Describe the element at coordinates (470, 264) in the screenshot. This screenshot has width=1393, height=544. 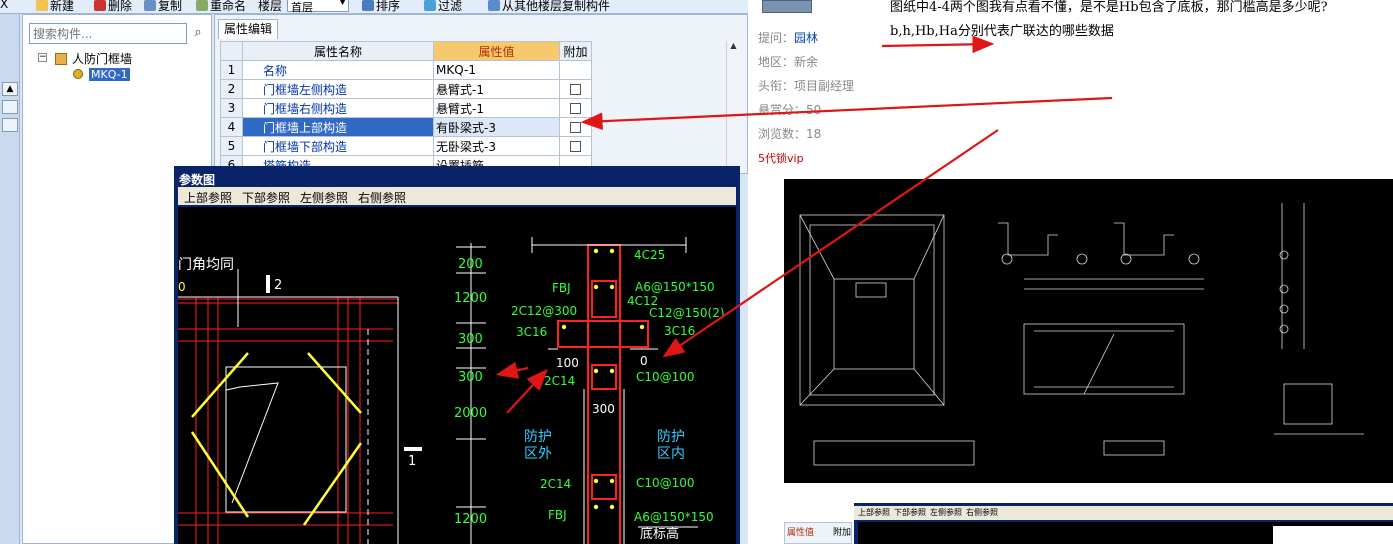
I see `dim-200: 200` at that location.